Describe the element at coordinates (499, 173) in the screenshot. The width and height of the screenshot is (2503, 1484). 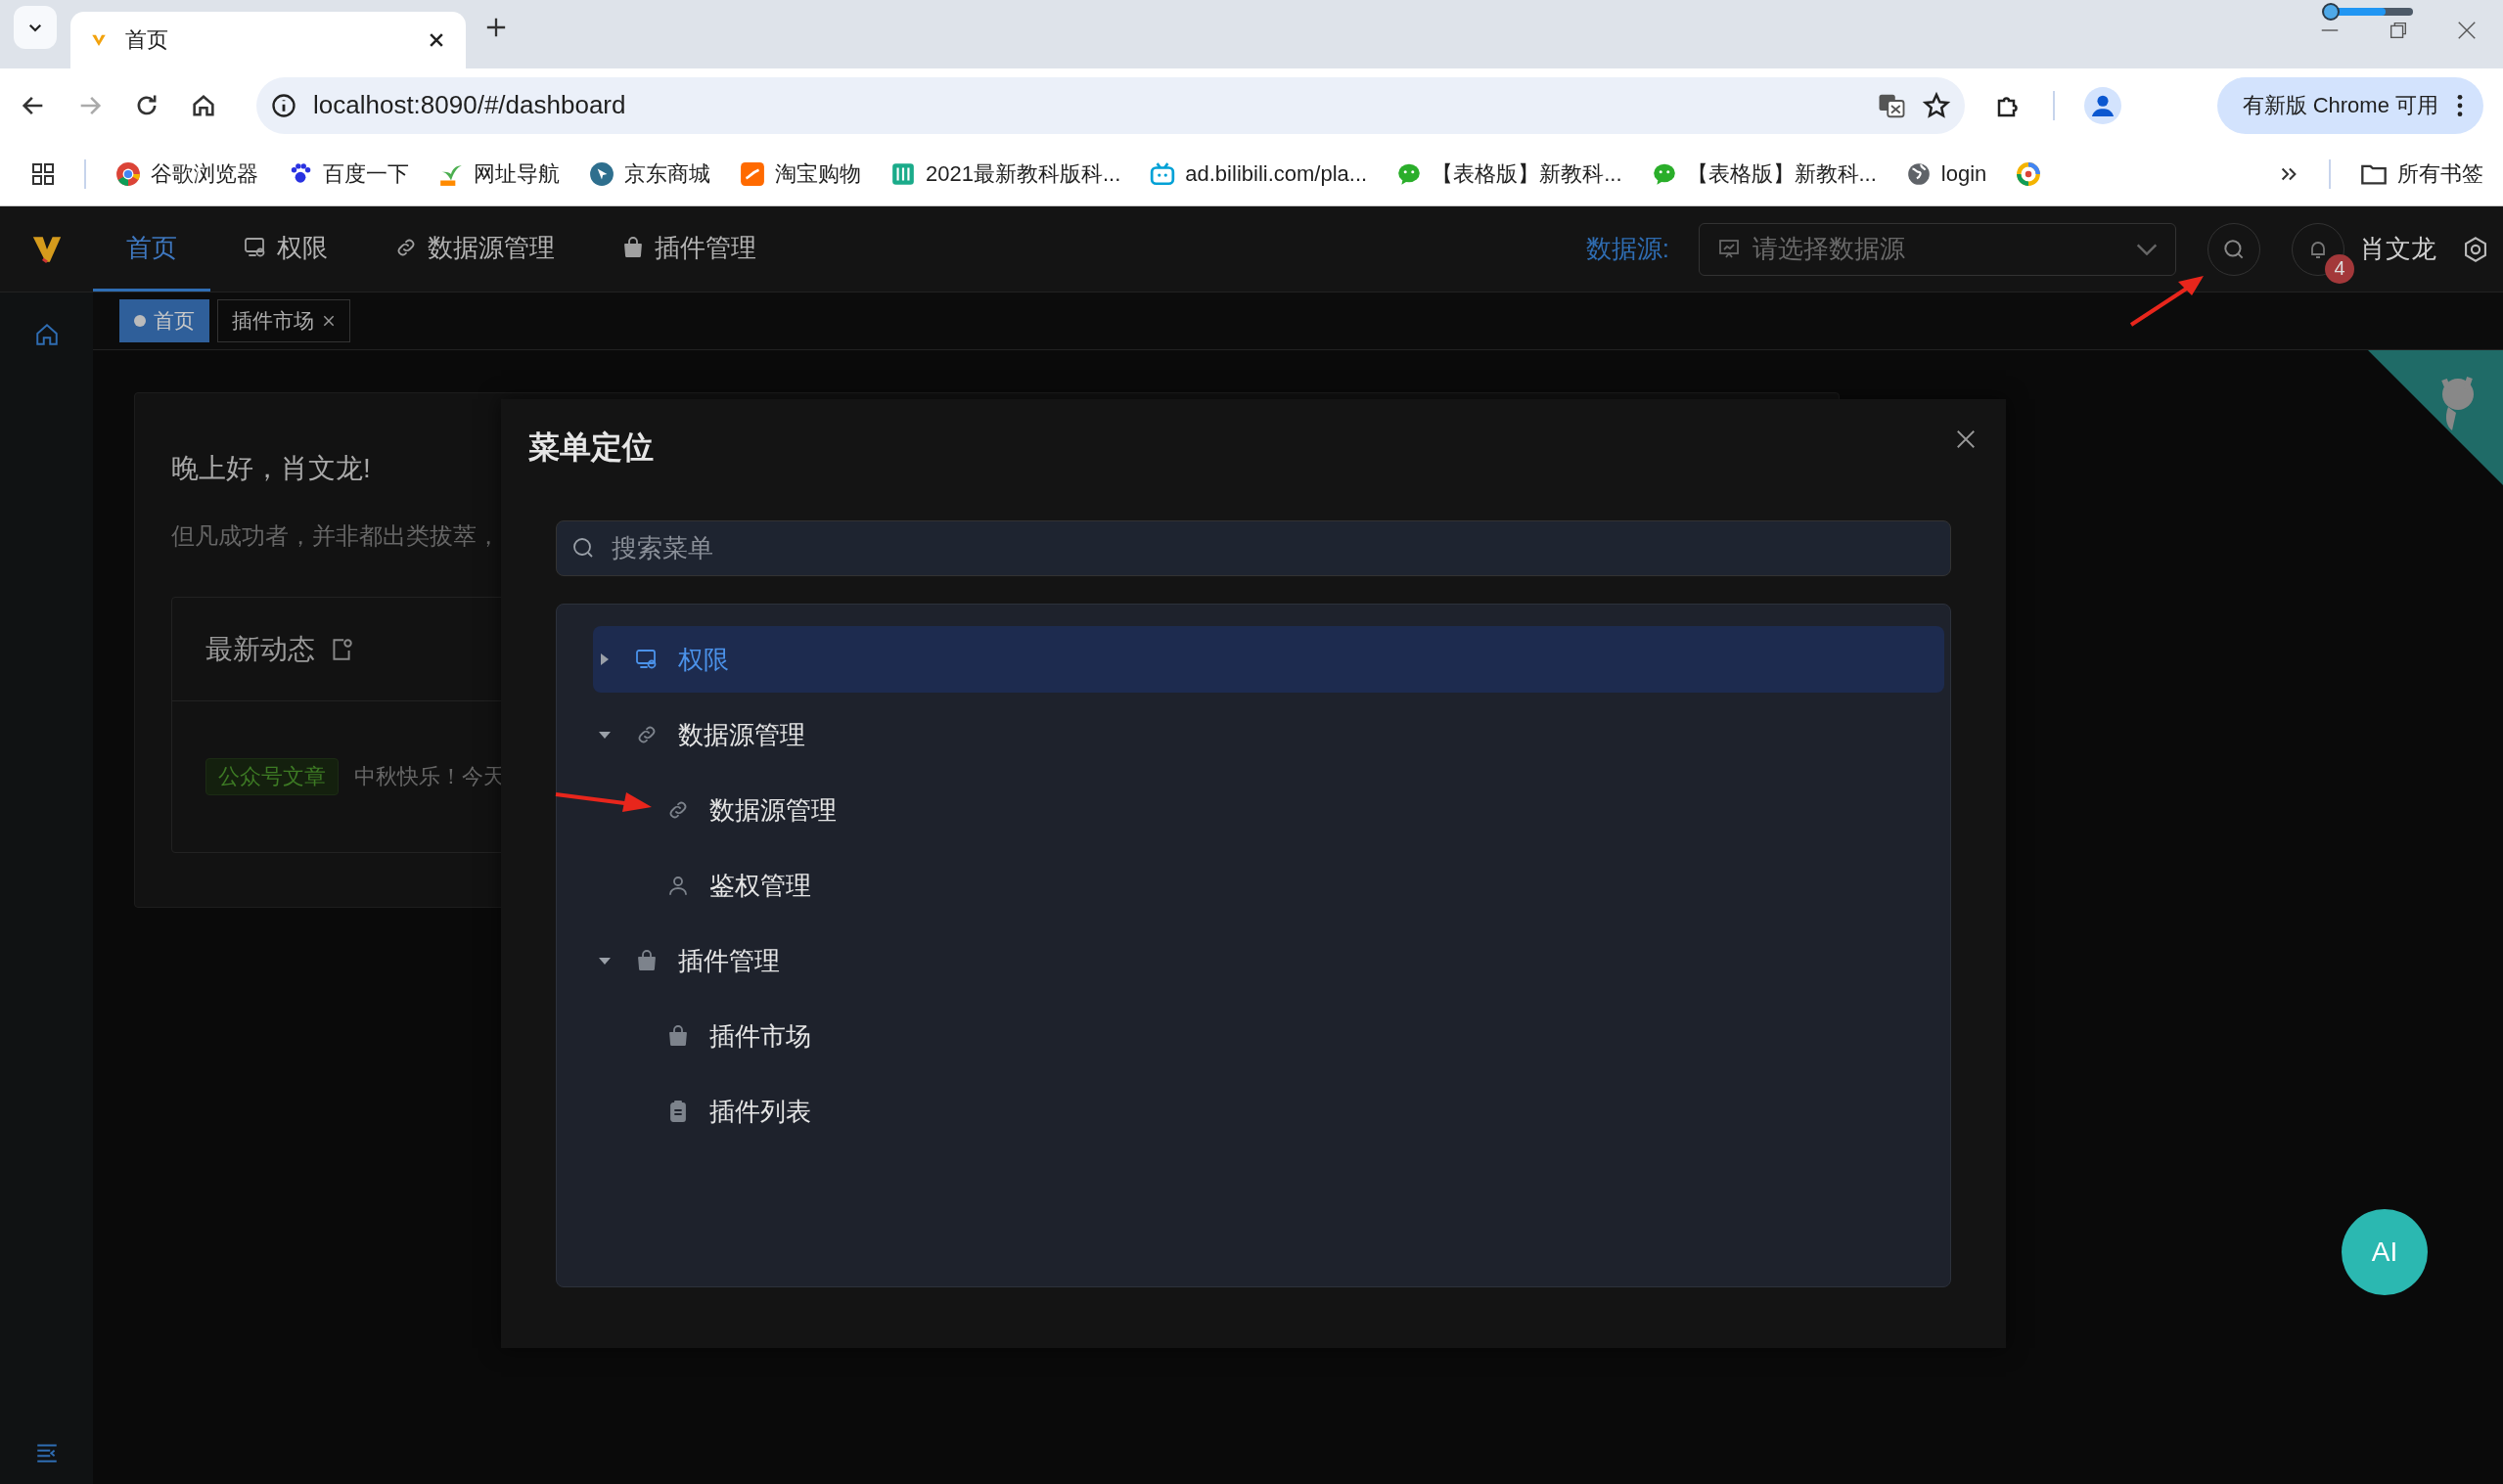
I see `bookmark-link: 网址导航` at that location.